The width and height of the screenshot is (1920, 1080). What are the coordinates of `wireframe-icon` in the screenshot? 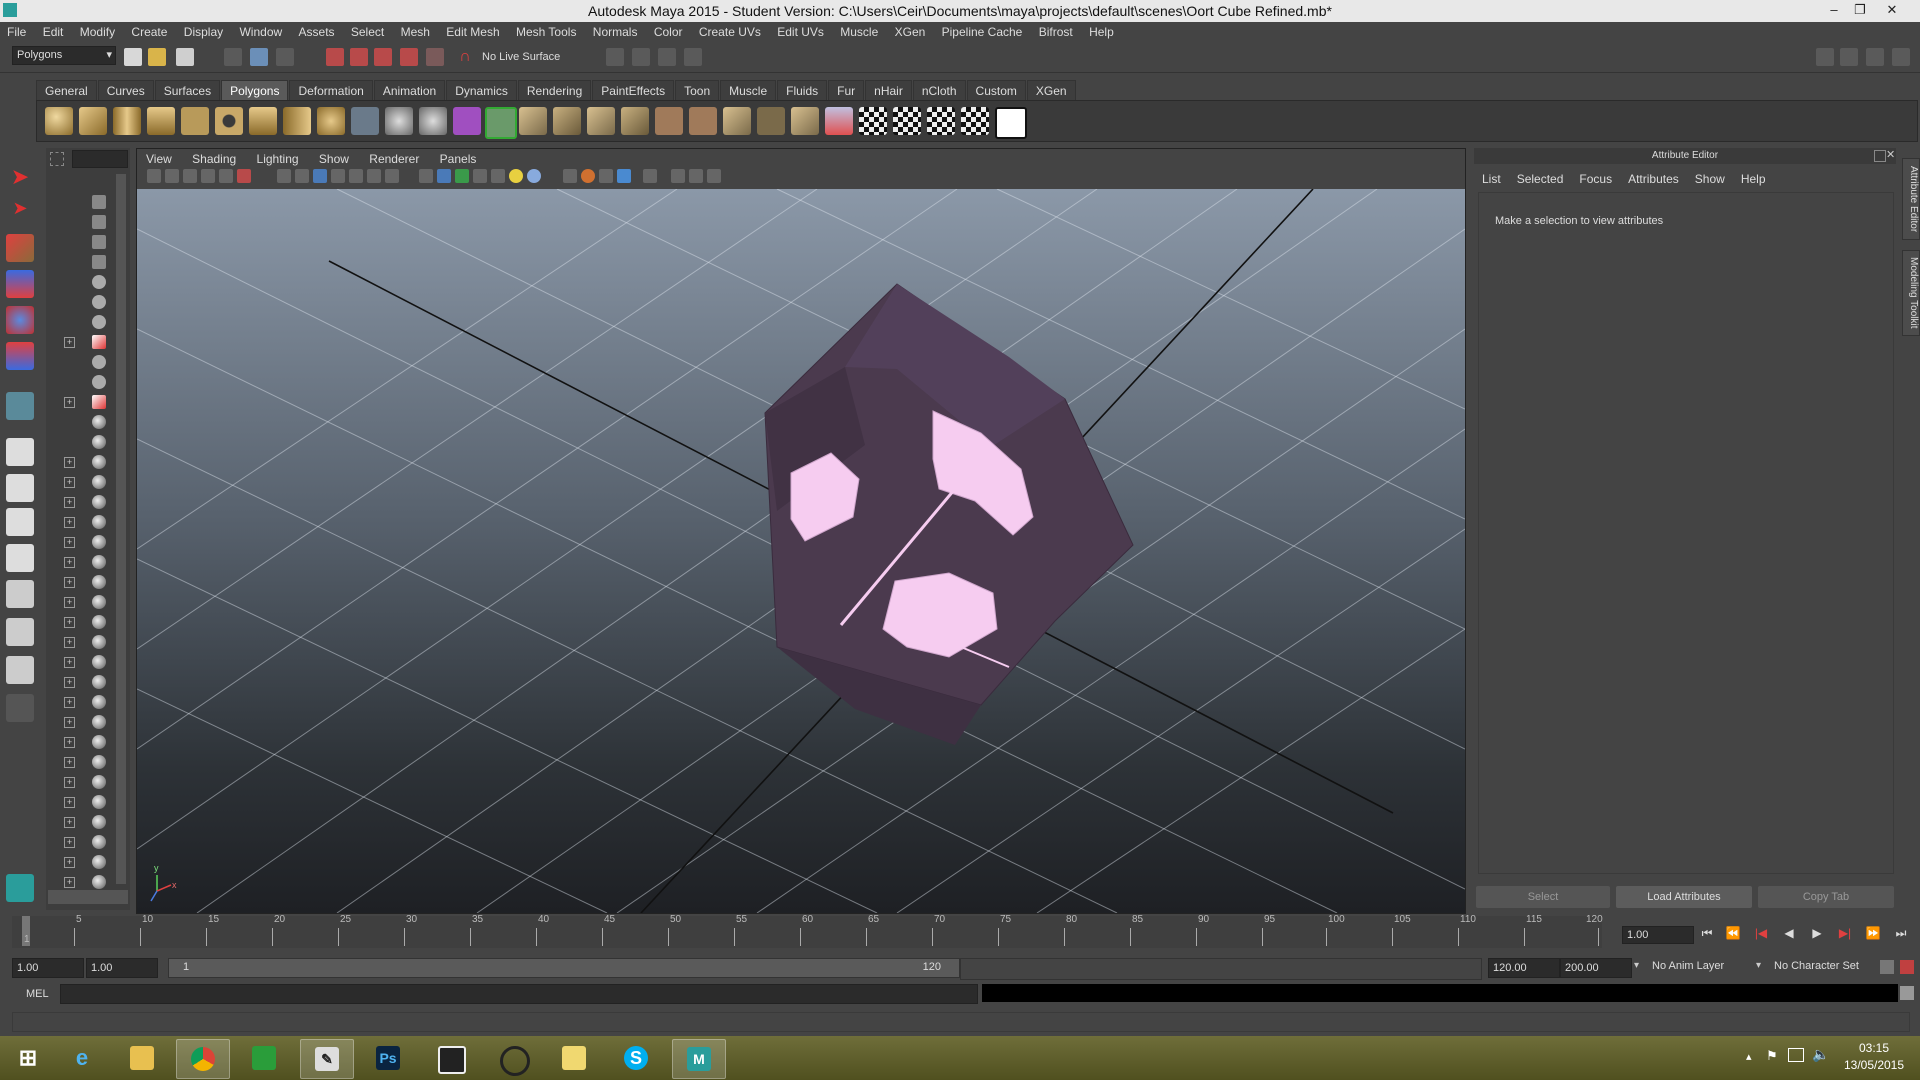 It's located at (426, 176).